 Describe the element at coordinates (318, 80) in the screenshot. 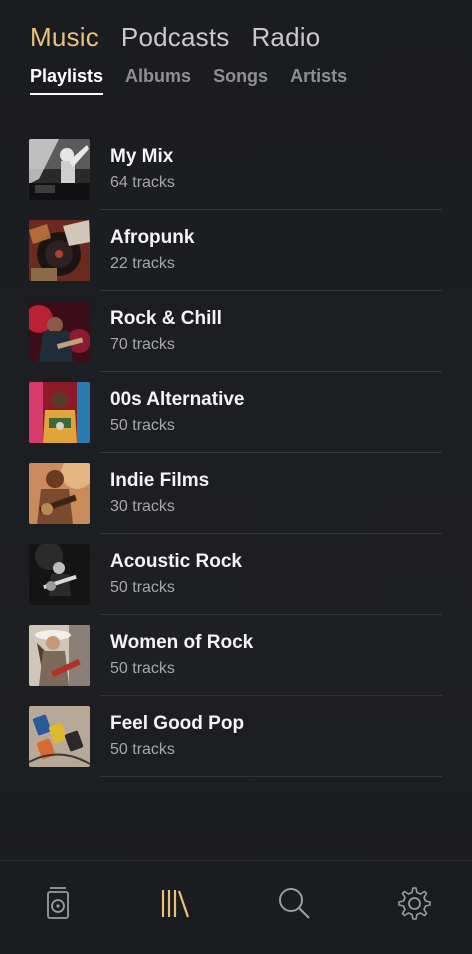

I see `tab-artists: Artists` at that location.